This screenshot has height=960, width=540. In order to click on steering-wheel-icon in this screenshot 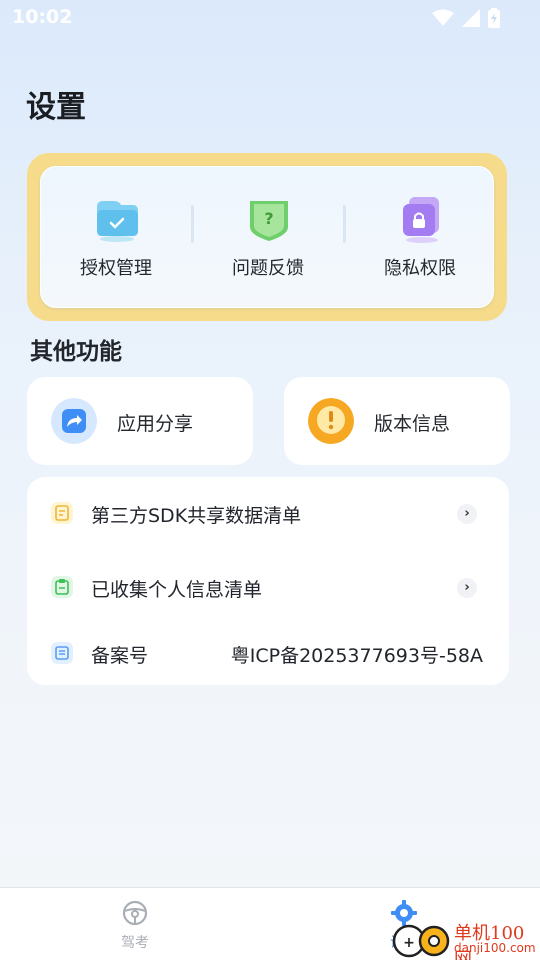, I will do `click(135, 913)`.